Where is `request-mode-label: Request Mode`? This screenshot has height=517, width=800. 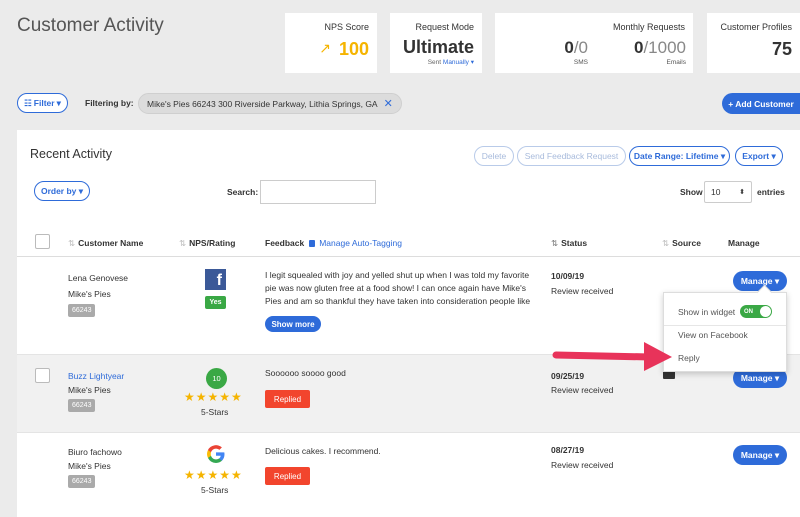
request-mode-label: Request Mode is located at coordinates (444, 27).